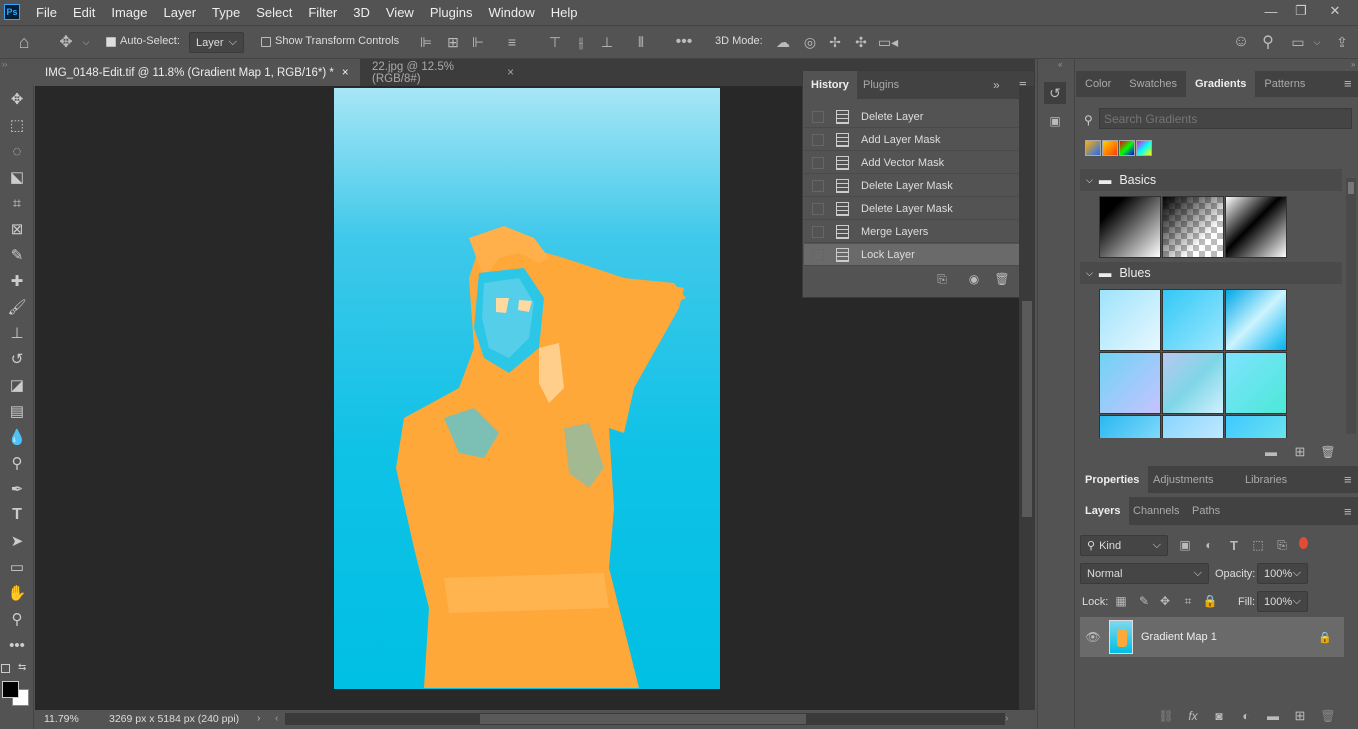  I want to click on eraser-tool-icon: ◪, so click(17, 385).